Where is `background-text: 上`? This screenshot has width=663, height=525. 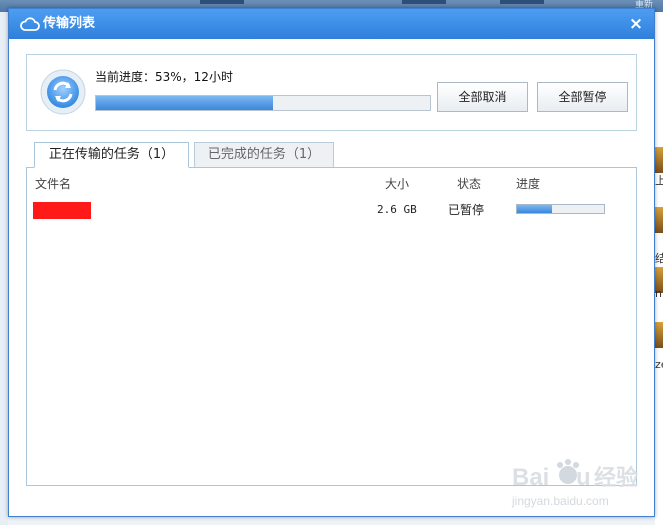 background-text: 上 is located at coordinates (659, 180).